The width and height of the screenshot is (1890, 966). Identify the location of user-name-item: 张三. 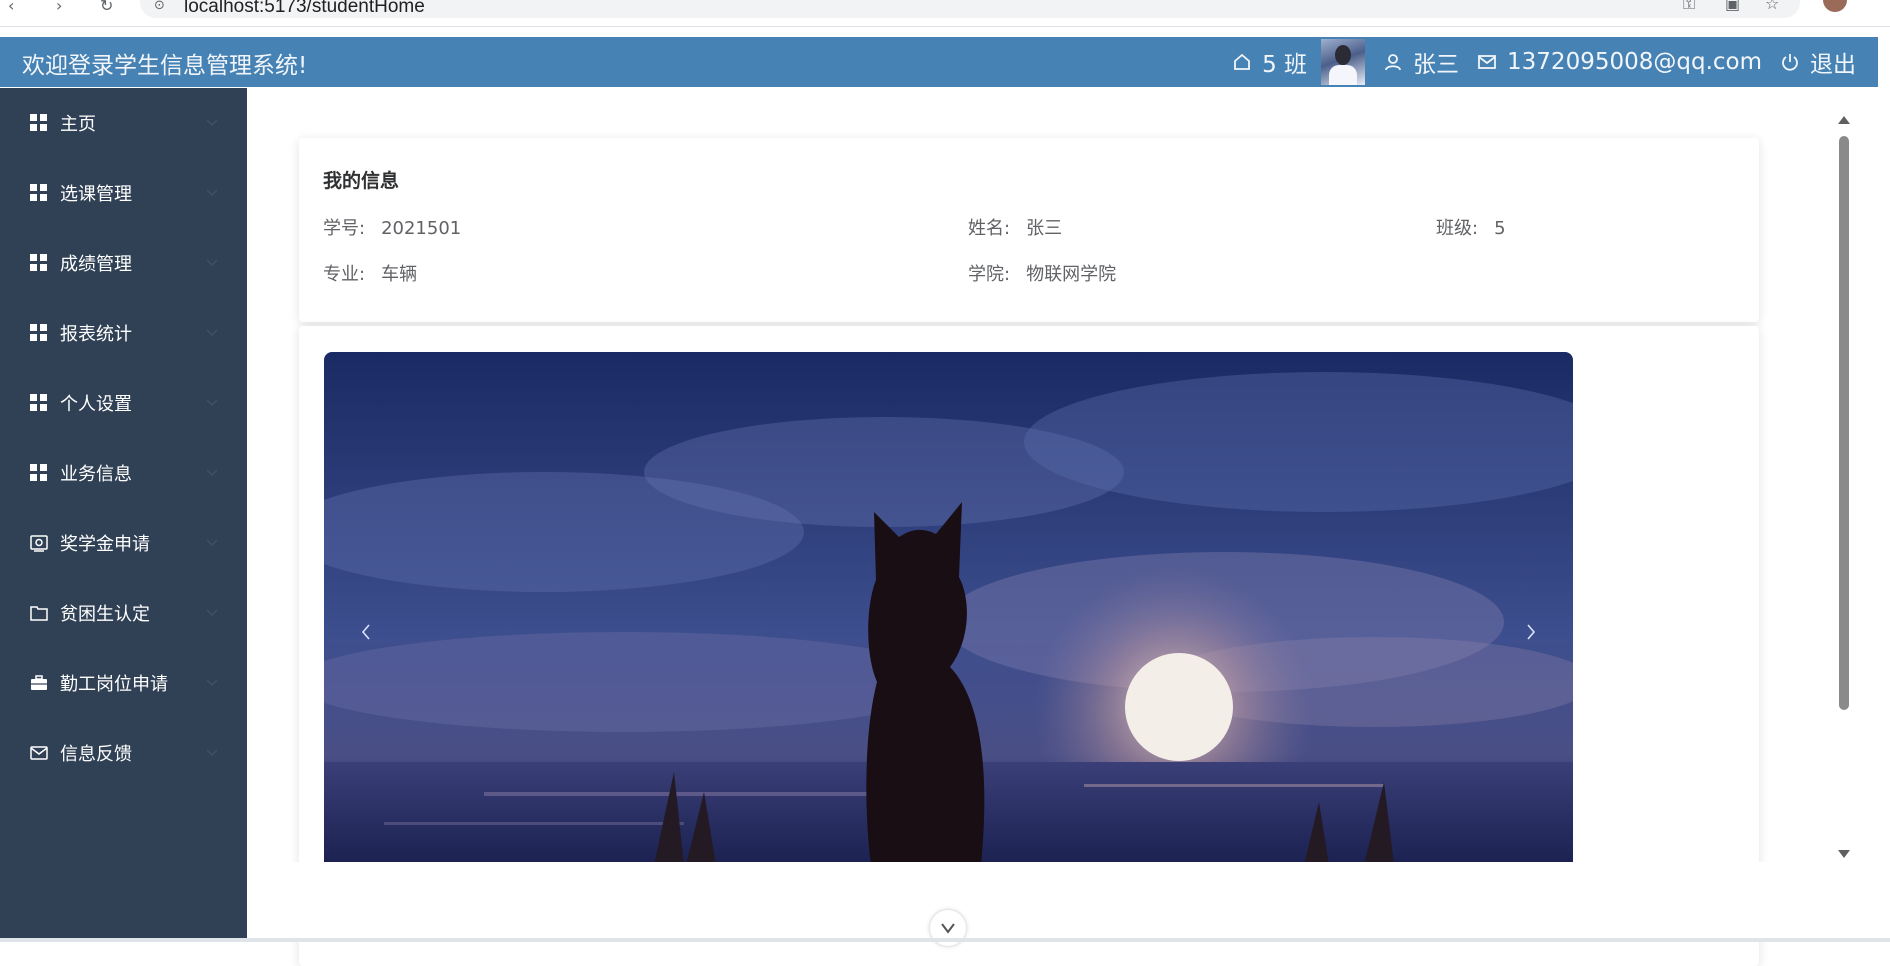
(1421, 62).